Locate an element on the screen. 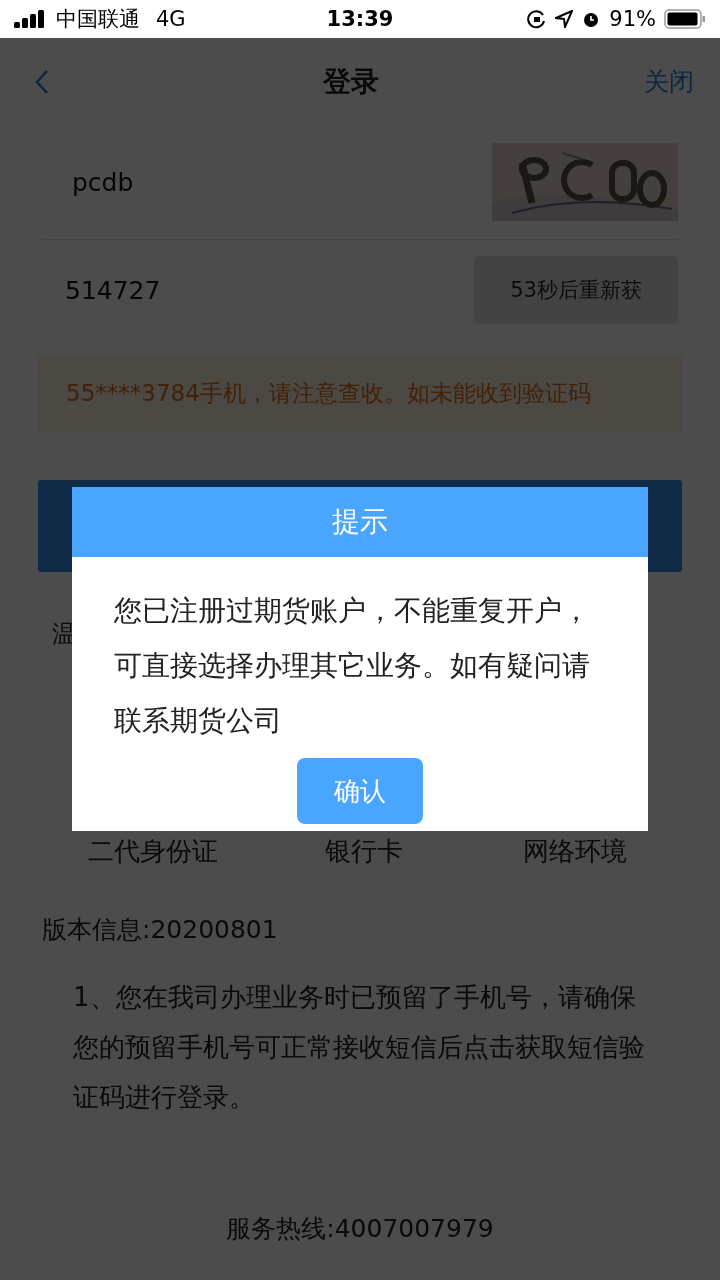 The image size is (720, 1280). instruction-text: 1、您在我司办理业务时已预留了手机号，请确保您的预留手机号可正常接收短信后点击获取短信验证码进行登录。 is located at coordinates (359, 1047).